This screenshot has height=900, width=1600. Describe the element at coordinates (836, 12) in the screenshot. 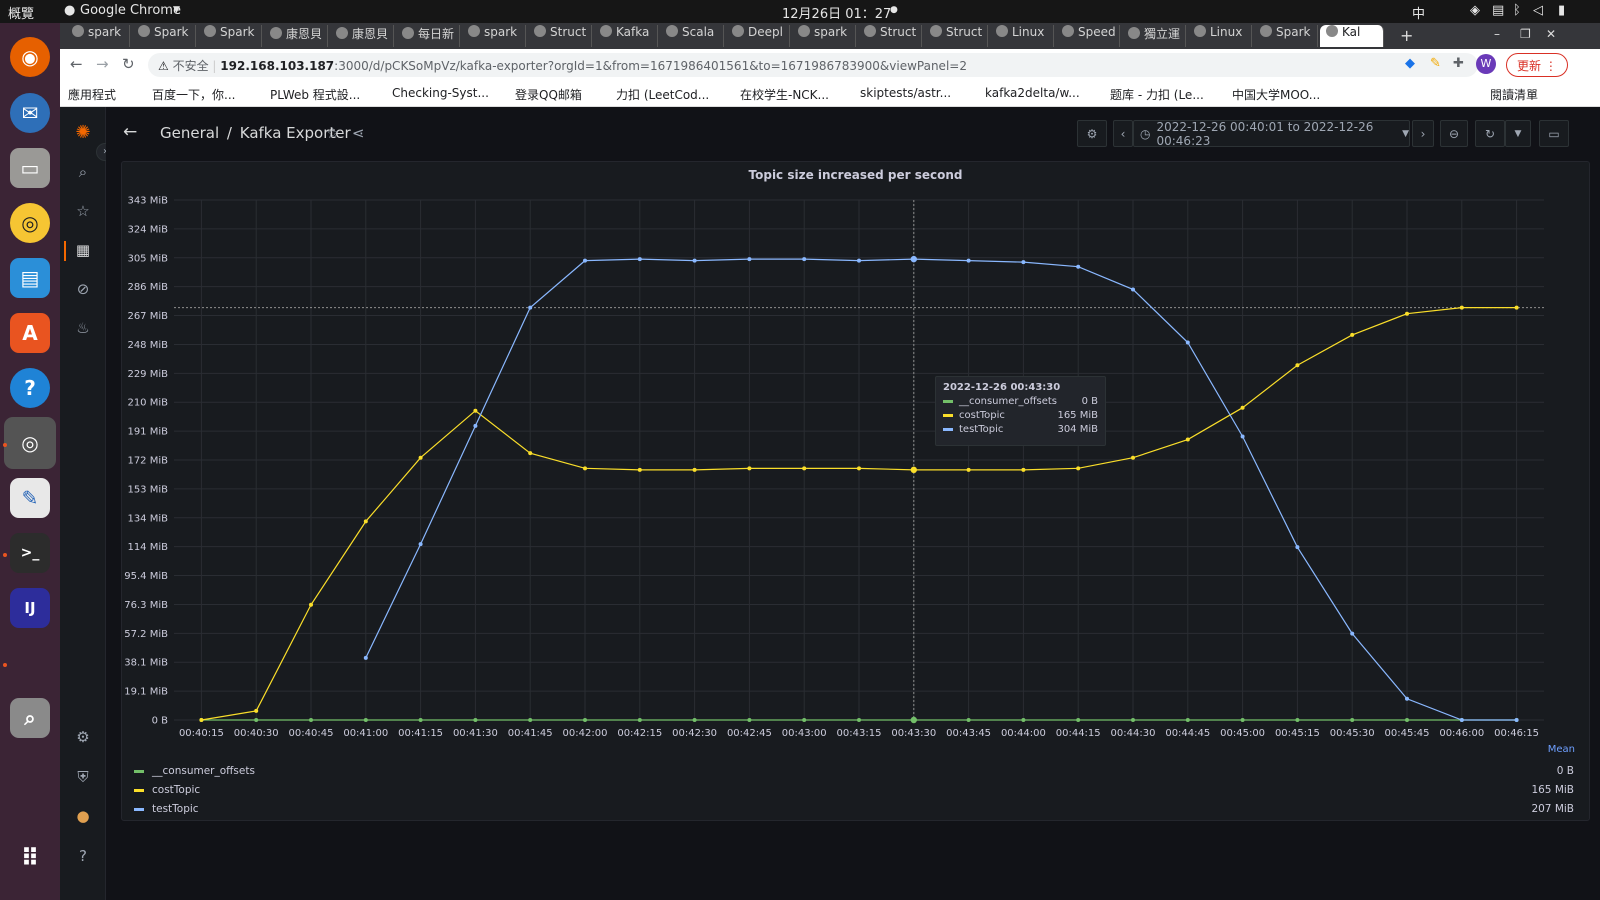

I see `clock: 12月26日 01：27` at that location.